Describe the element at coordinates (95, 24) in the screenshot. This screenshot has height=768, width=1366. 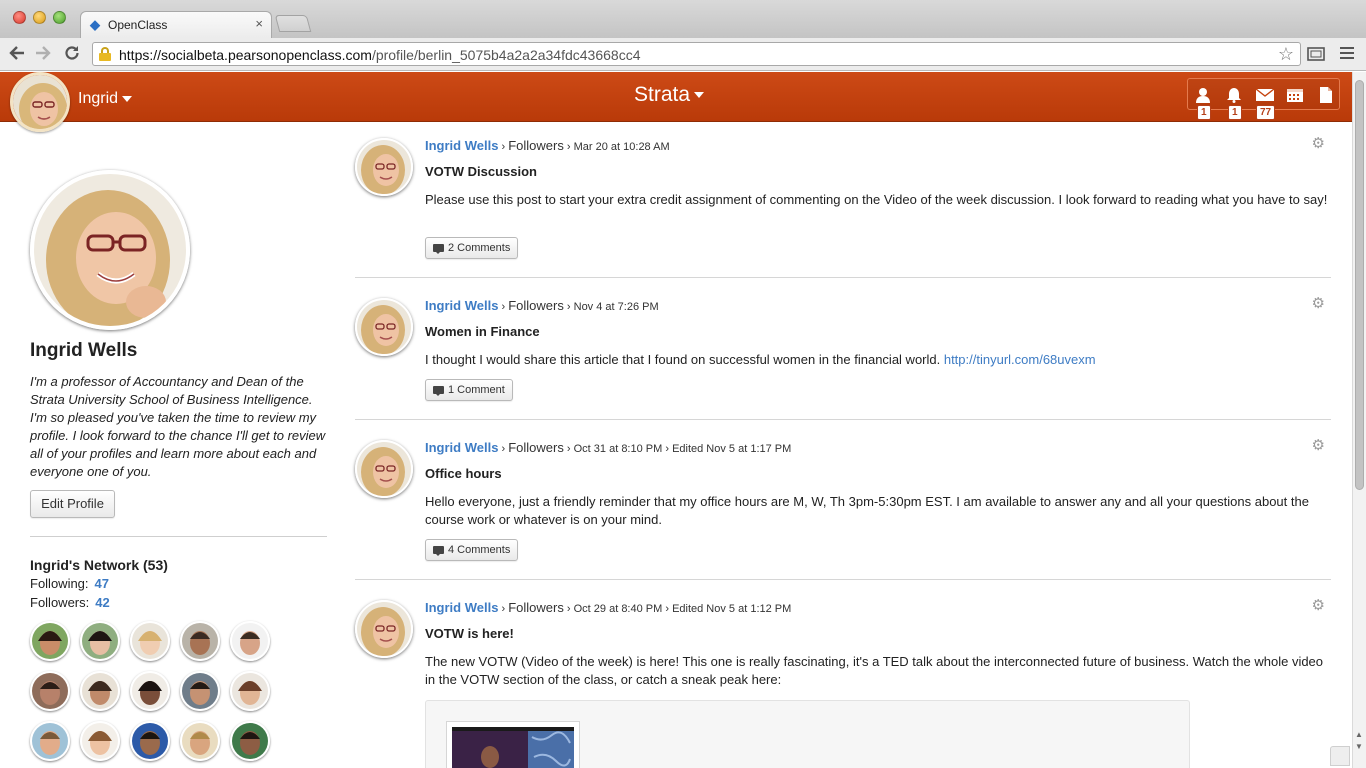
I see `openclass-favicon-icon: ◆` at that location.